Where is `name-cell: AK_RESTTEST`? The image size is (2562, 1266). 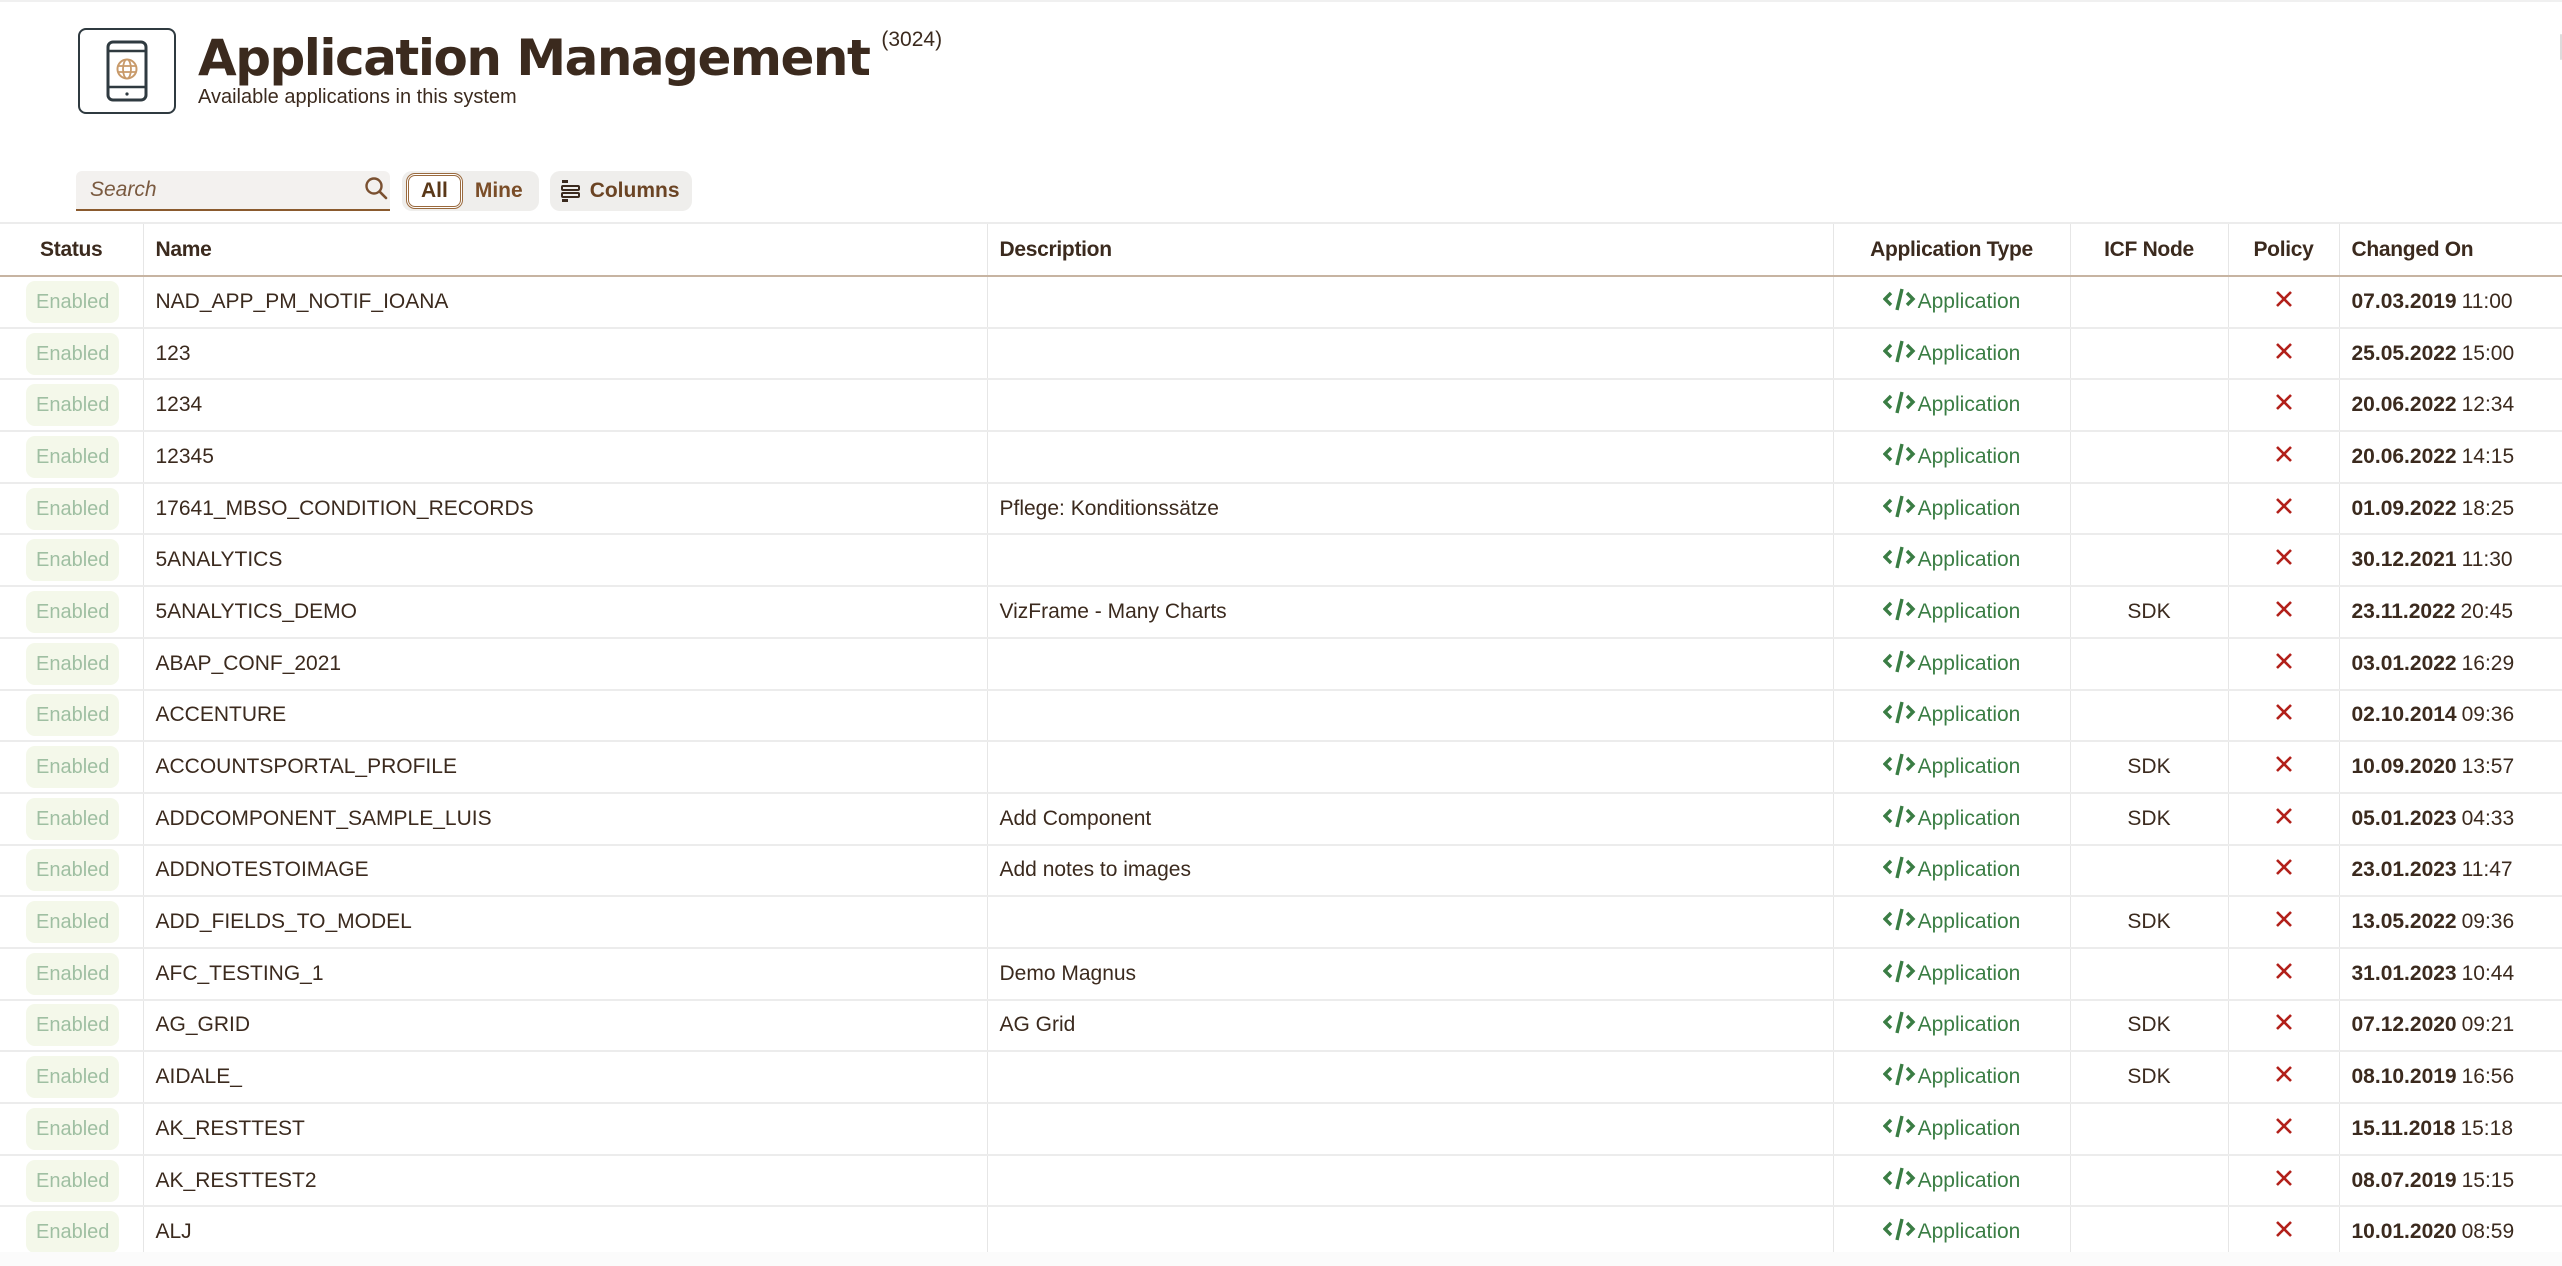 name-cell: AK_RESTTEST is located at coordinates (565, 1129).